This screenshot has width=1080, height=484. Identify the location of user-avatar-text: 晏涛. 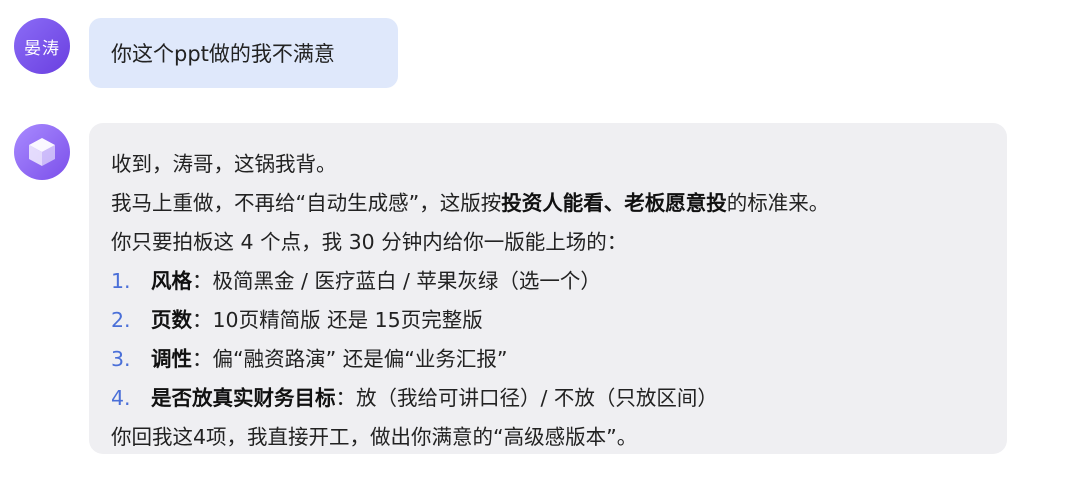
(42, 48).